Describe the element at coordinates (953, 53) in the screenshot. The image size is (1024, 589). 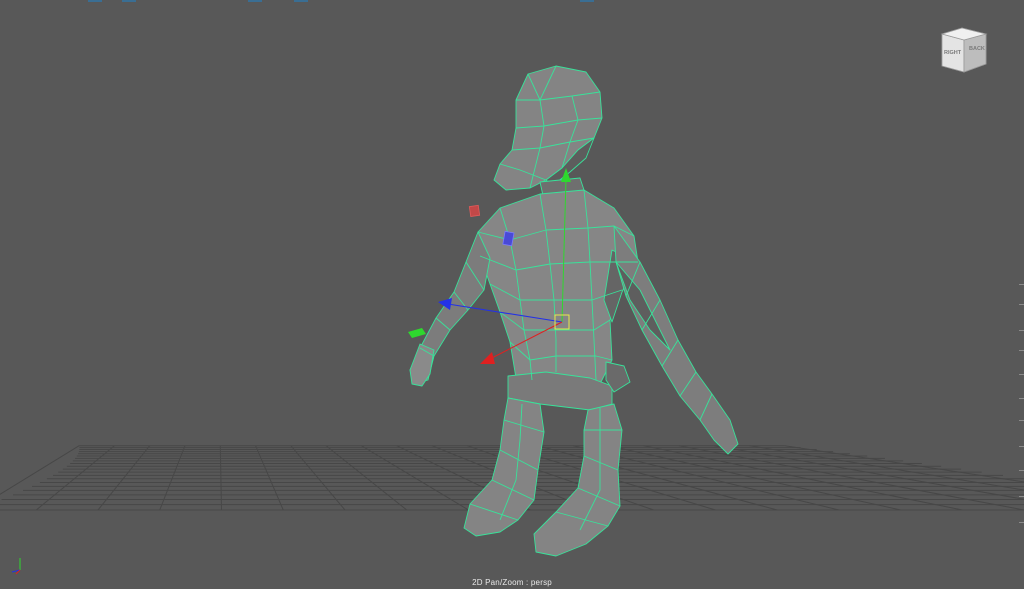
I see `viewcube-right-label: RIGHT` at that location.